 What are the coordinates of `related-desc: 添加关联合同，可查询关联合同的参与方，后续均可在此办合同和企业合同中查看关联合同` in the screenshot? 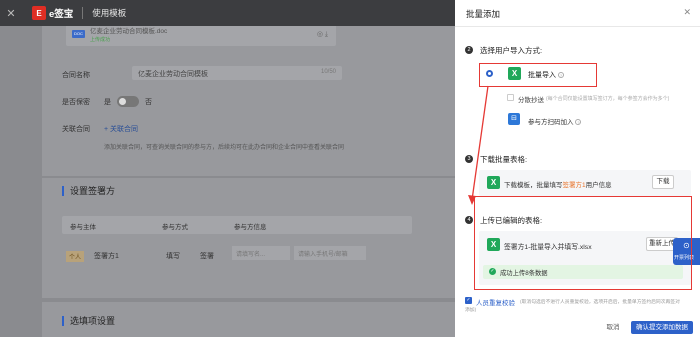 It's located at (224, 148).